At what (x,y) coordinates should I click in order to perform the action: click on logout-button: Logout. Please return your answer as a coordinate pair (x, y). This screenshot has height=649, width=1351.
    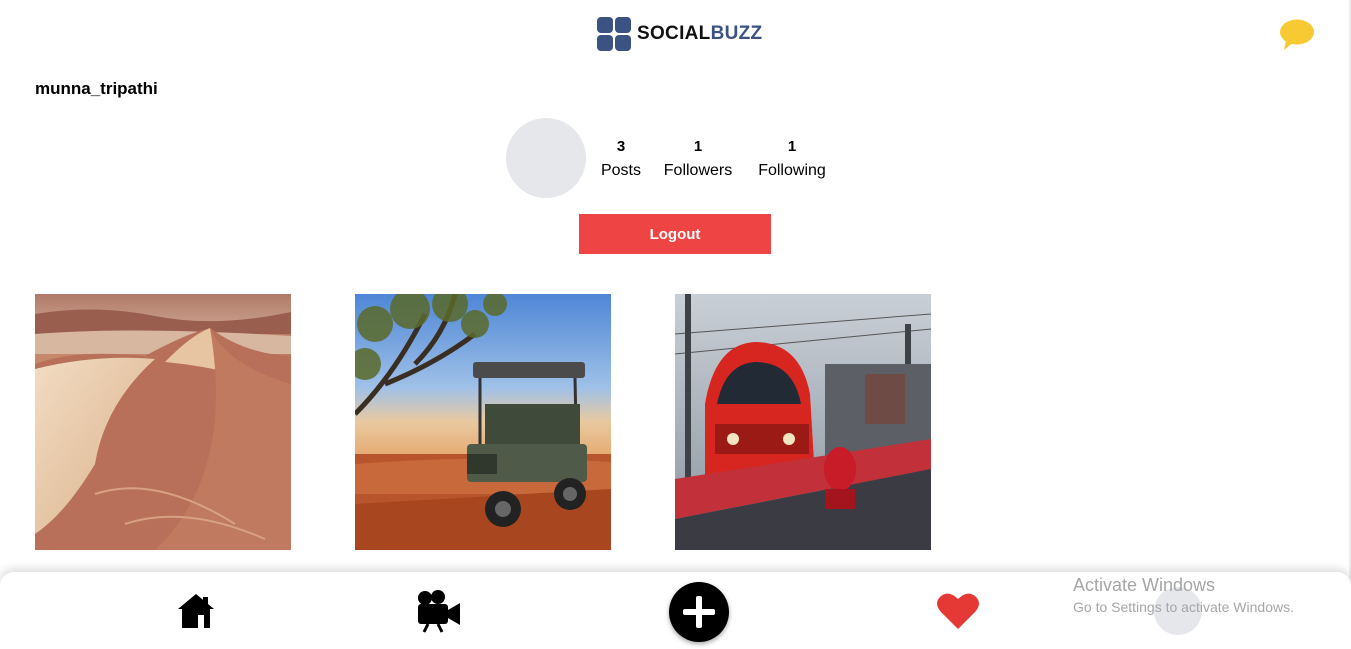
    Looking at the image, I should click on (675, 234).